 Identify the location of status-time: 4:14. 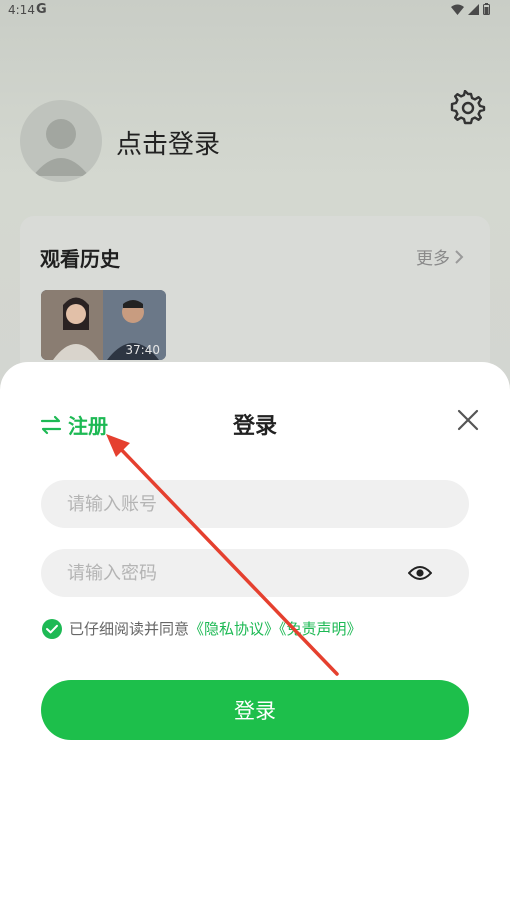
(21, 10).